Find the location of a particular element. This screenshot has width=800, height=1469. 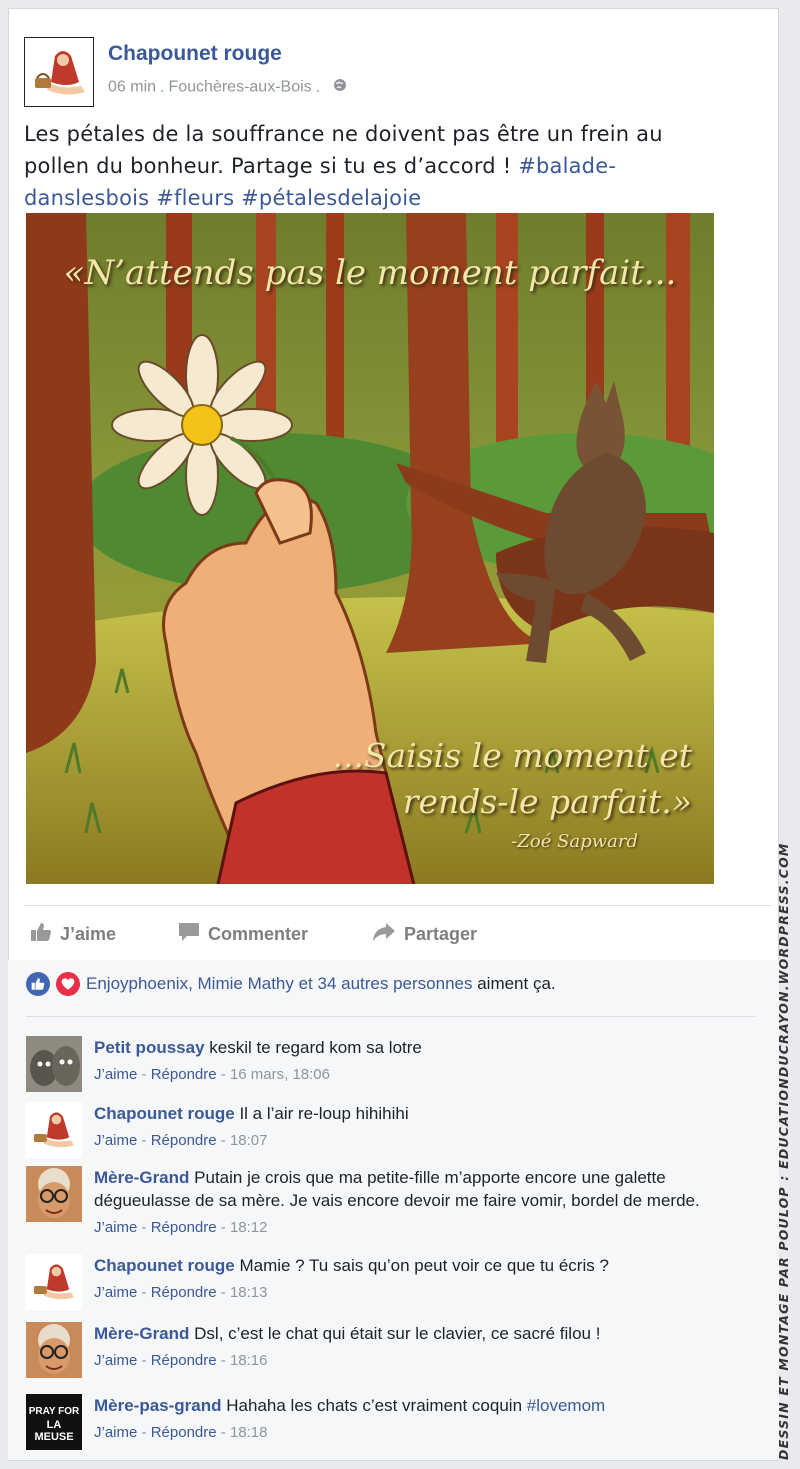

like-label: J’aime is located at coordinates (88, 934).